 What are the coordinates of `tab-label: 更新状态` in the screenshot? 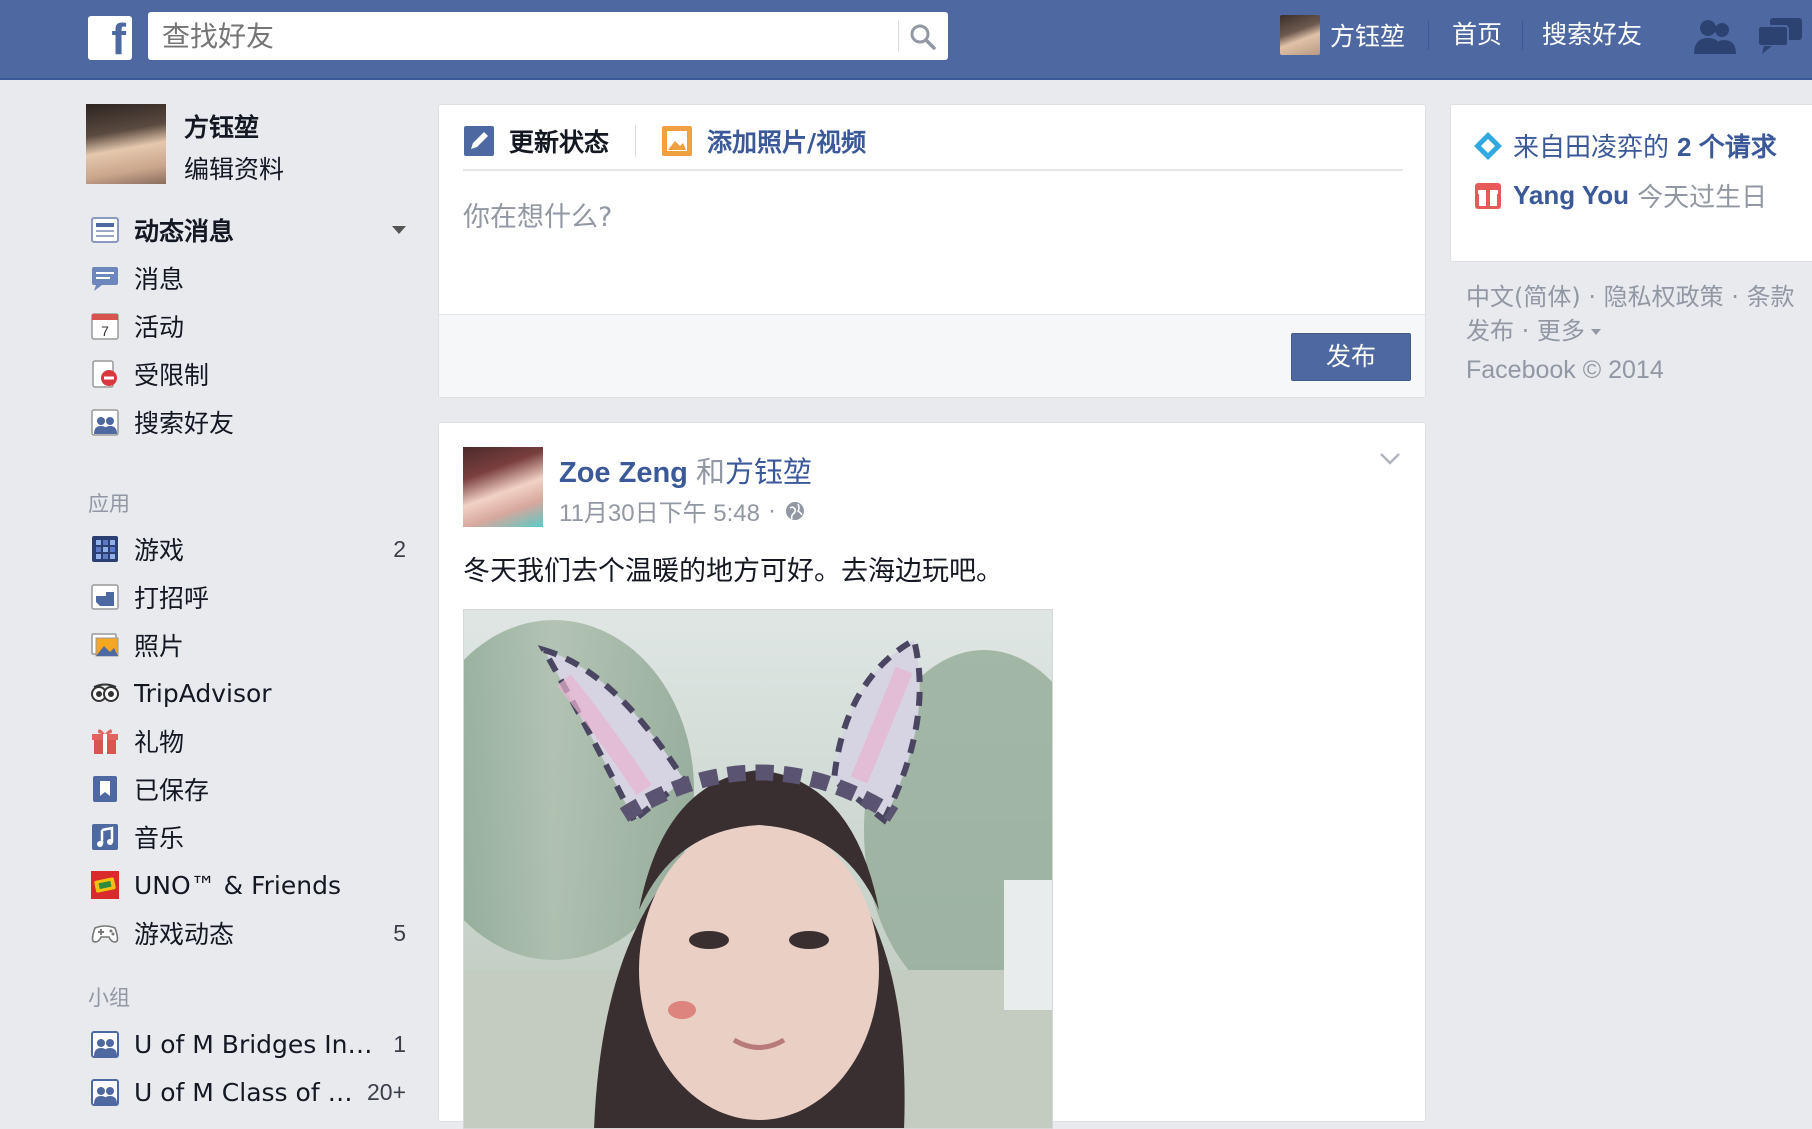 It's located at (559, 142).